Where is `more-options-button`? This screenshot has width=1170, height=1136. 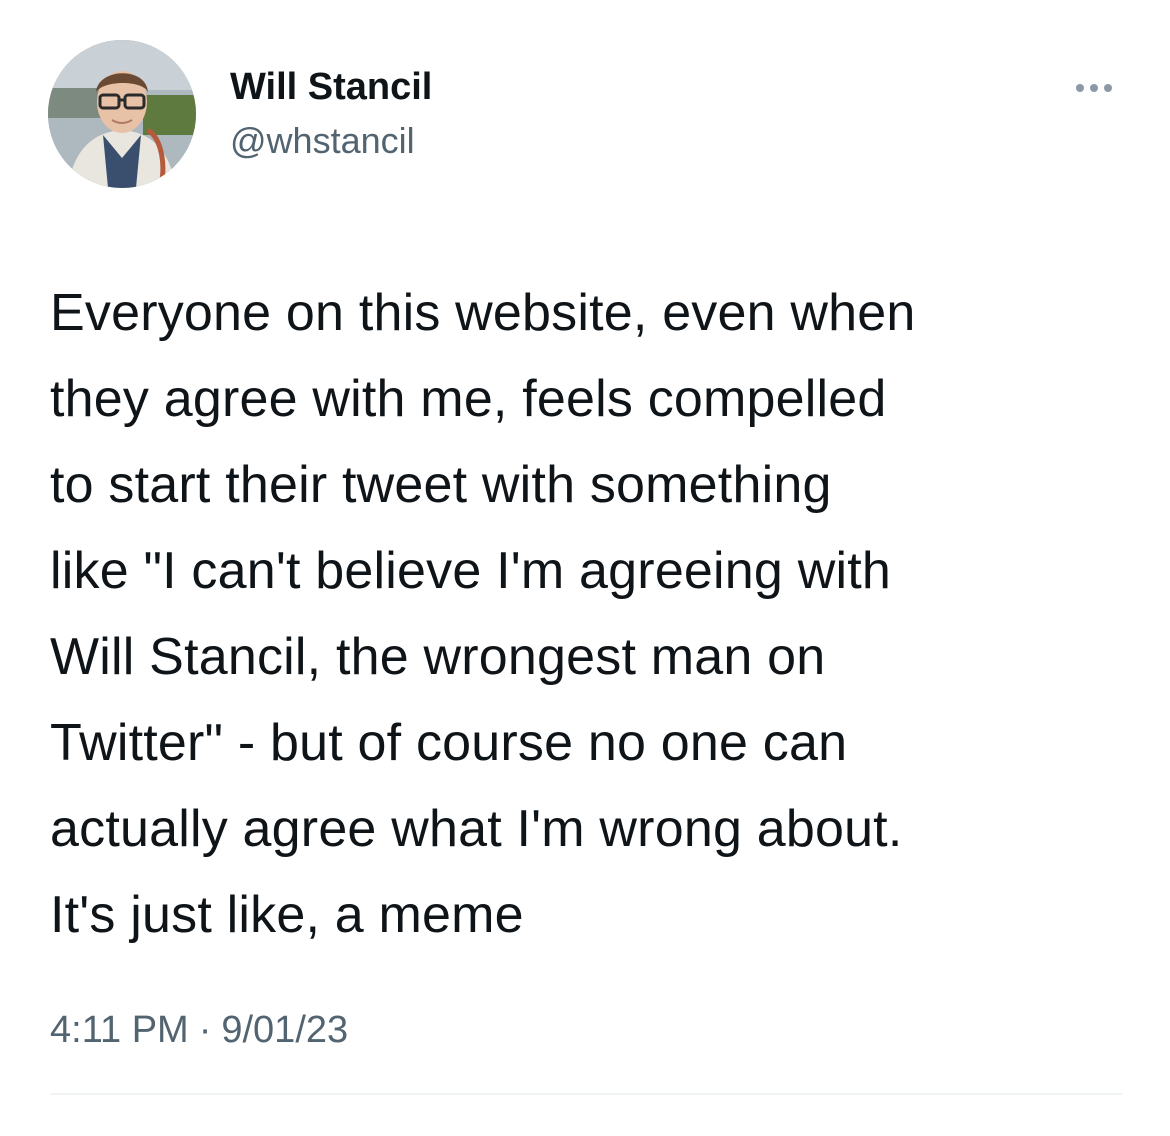 more-options-button is located at coordinates (1094, 88).